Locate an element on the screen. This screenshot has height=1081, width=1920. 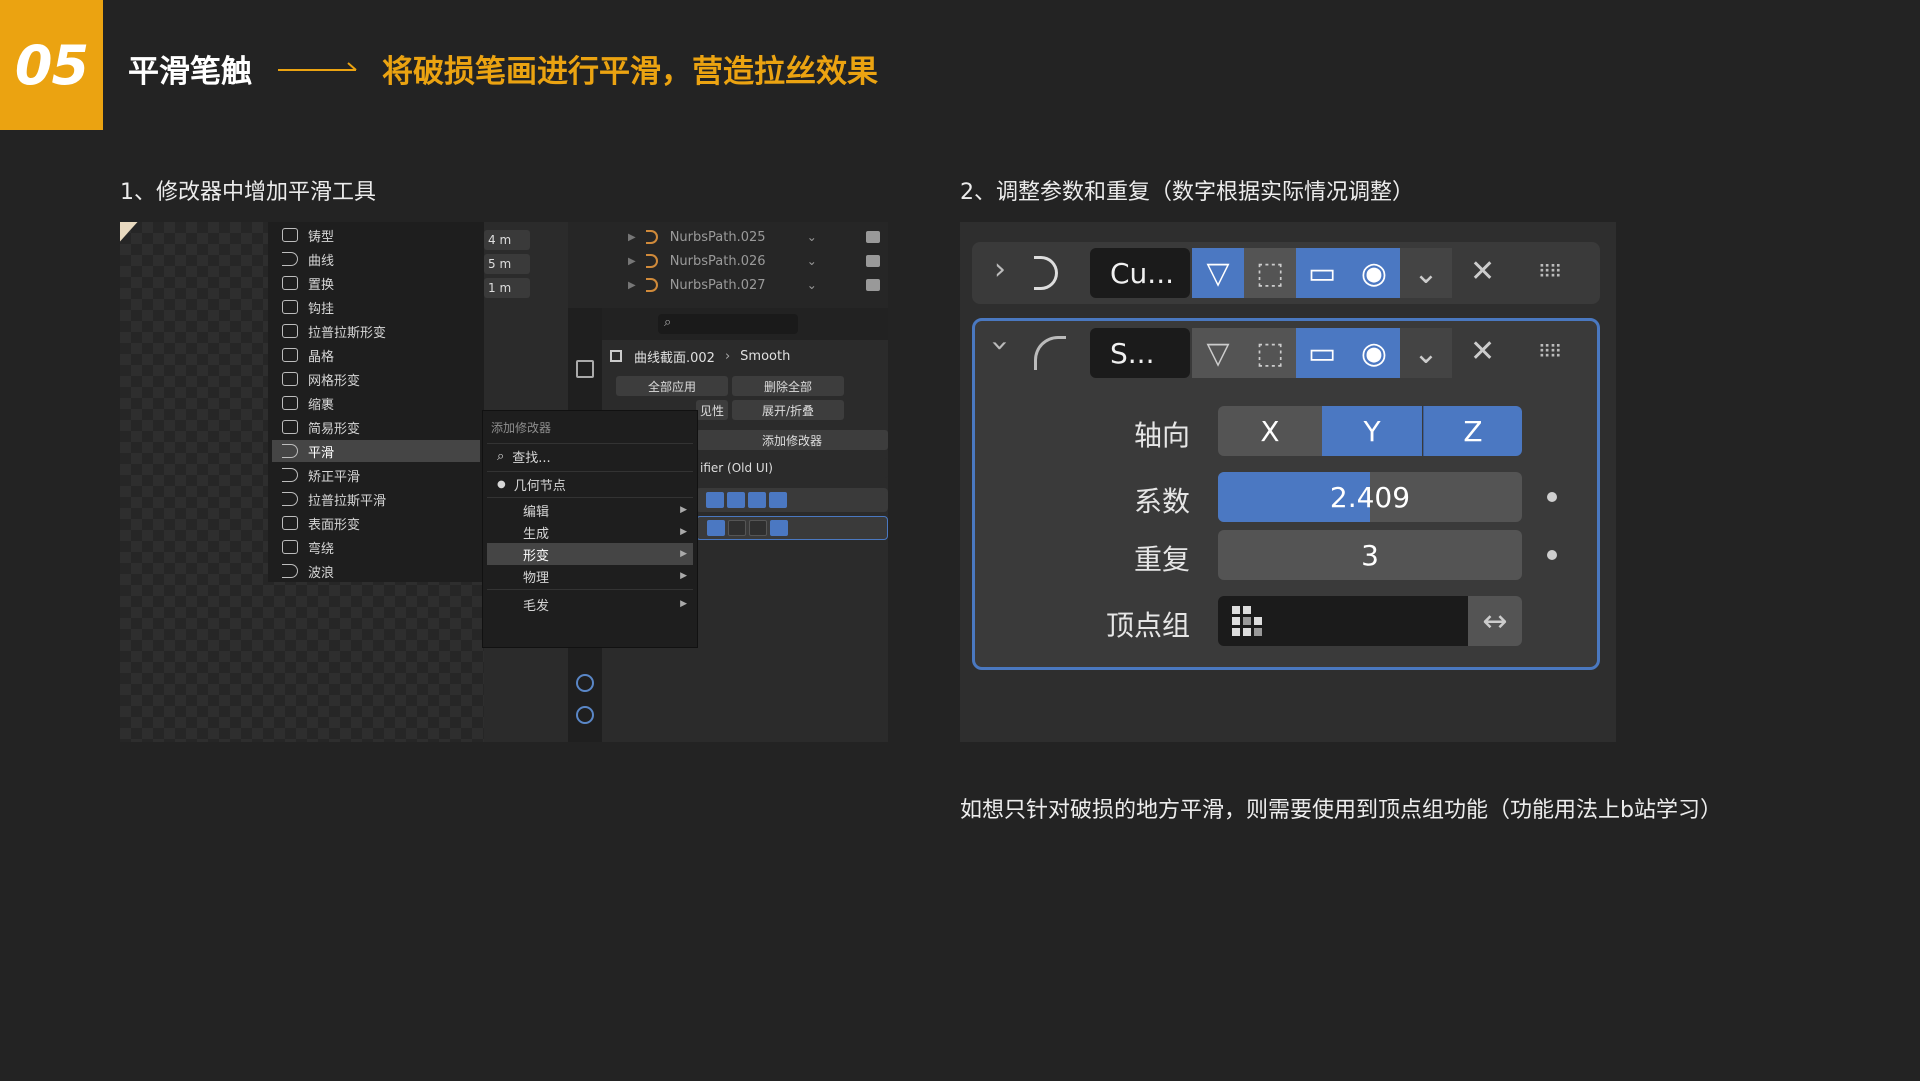
deform-item-lattice: 晶格 is located at coordinates (376, 355).